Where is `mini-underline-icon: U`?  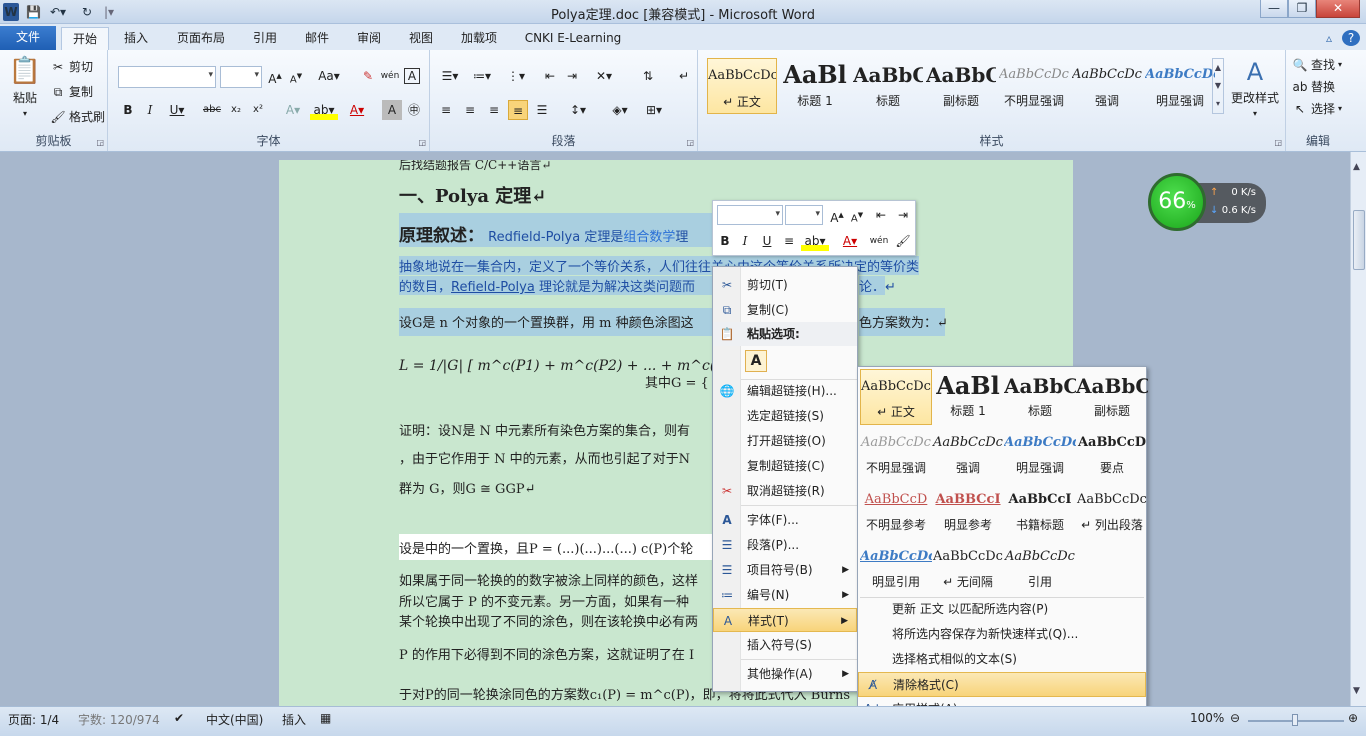 mini-underline-icon: U is located at coordinates (767, 241).